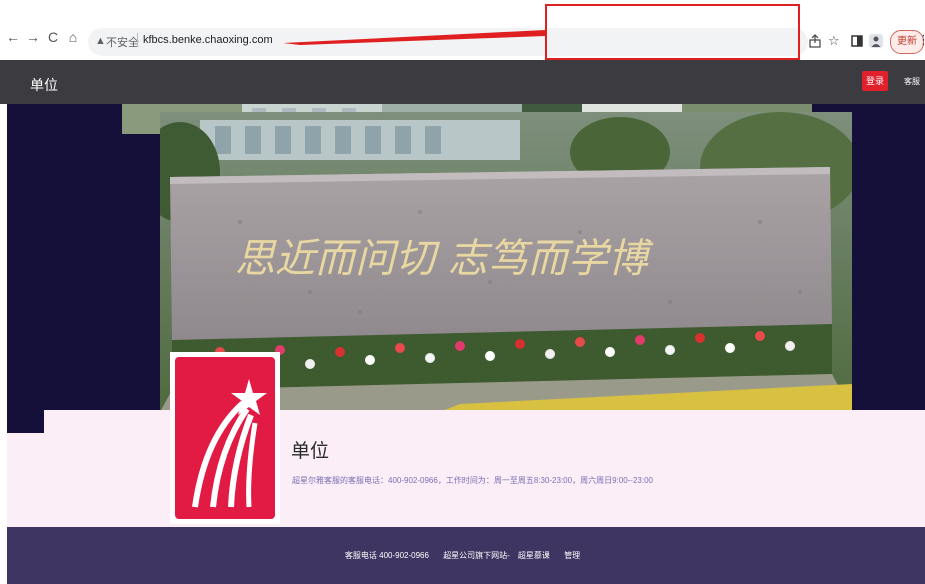 This screenshot has width=925, height=584. I want to click on site-header, so click(462, 82).